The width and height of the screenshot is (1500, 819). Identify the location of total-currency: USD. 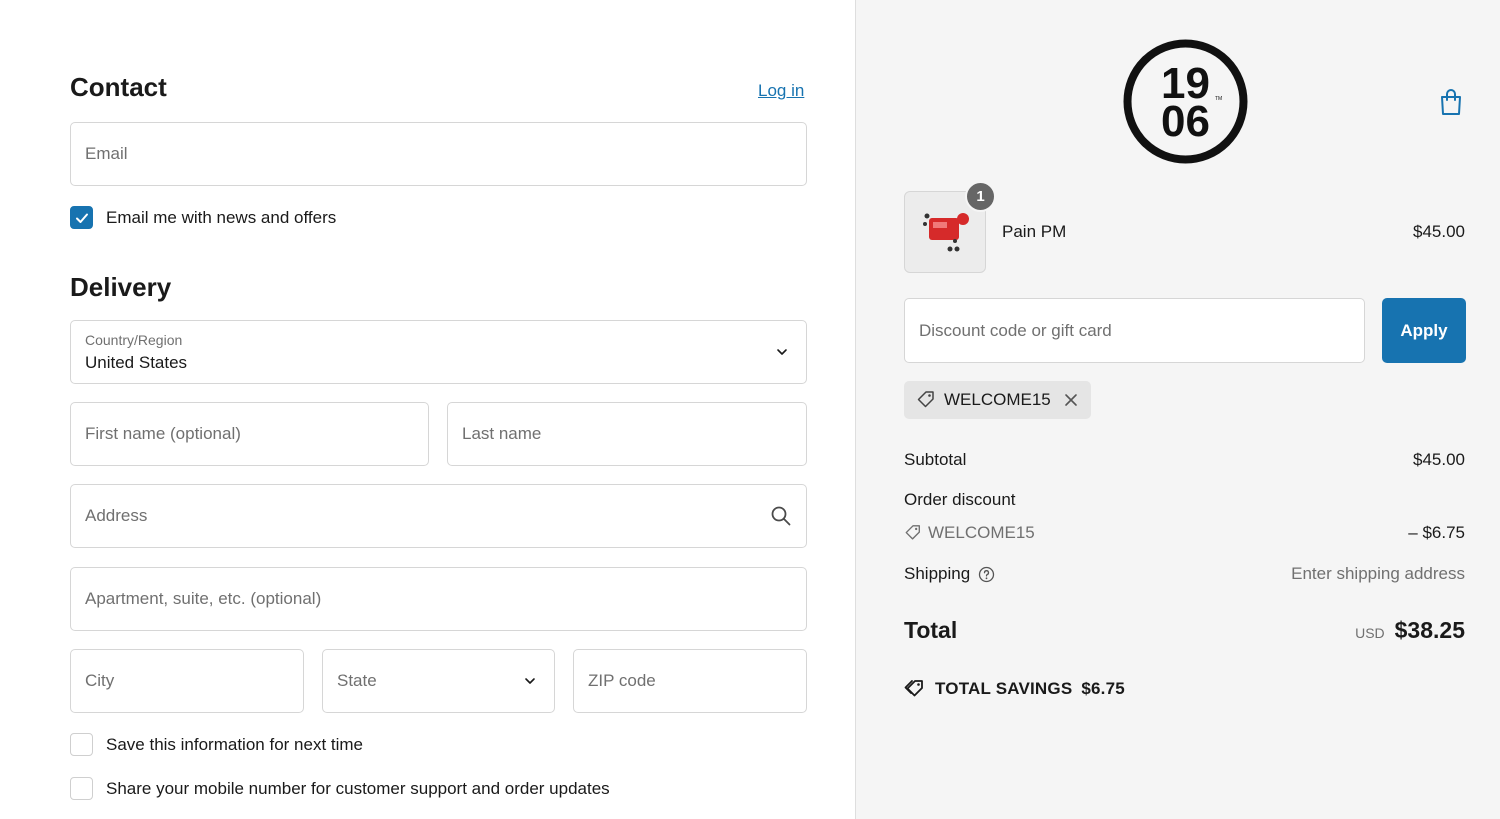
(1370, 633).